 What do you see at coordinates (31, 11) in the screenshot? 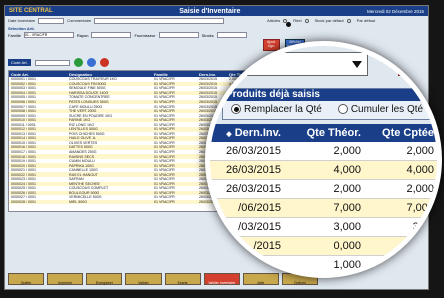
I see `site-title: SITE CENTRAL` at bounding box center [31, 11].